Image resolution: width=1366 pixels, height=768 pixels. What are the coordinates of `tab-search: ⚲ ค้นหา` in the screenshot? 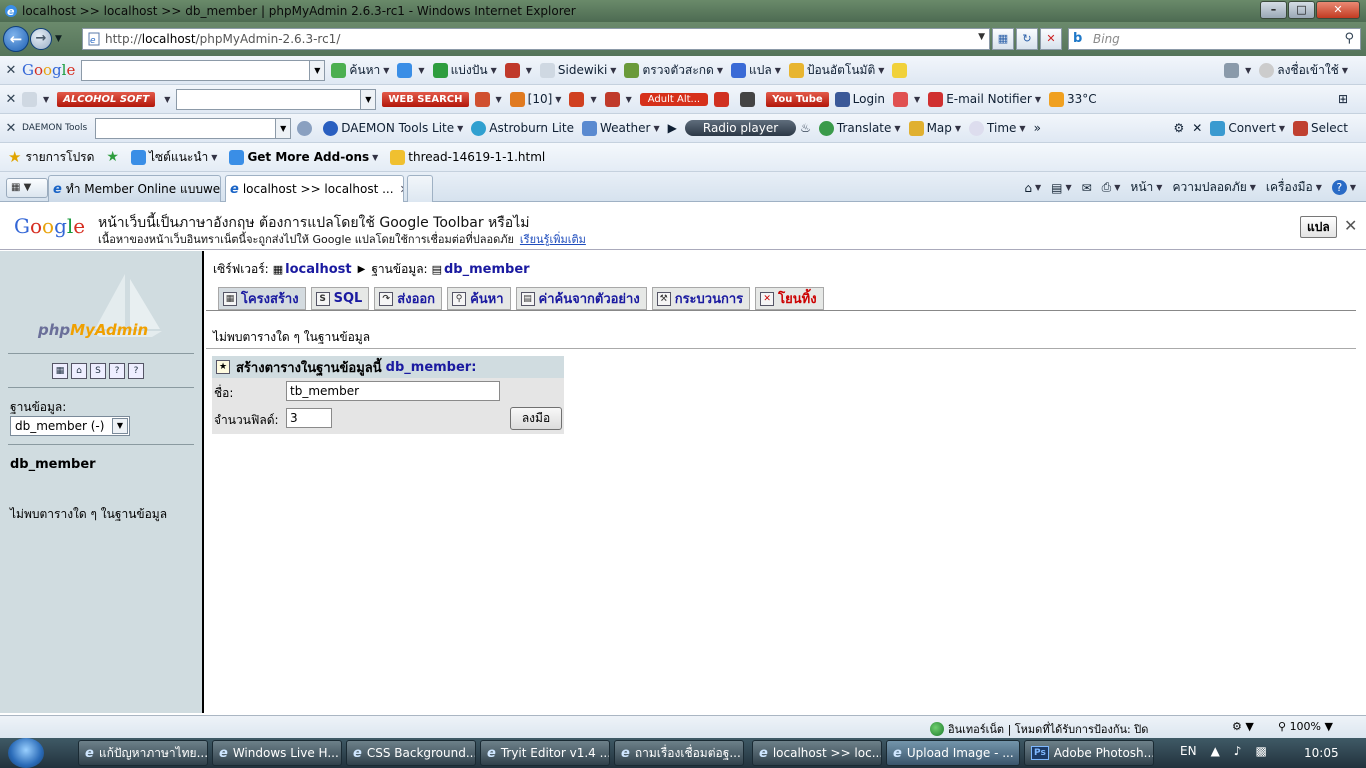 It's located at (479, 298).